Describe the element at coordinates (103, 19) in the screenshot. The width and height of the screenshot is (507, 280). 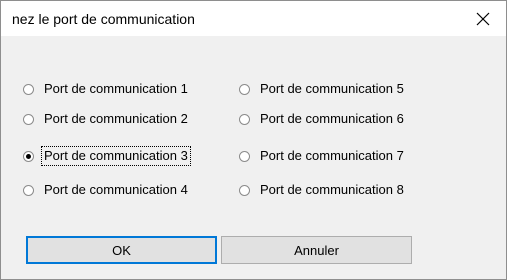
I see `dialog-title: nez le port de communication` at that location.